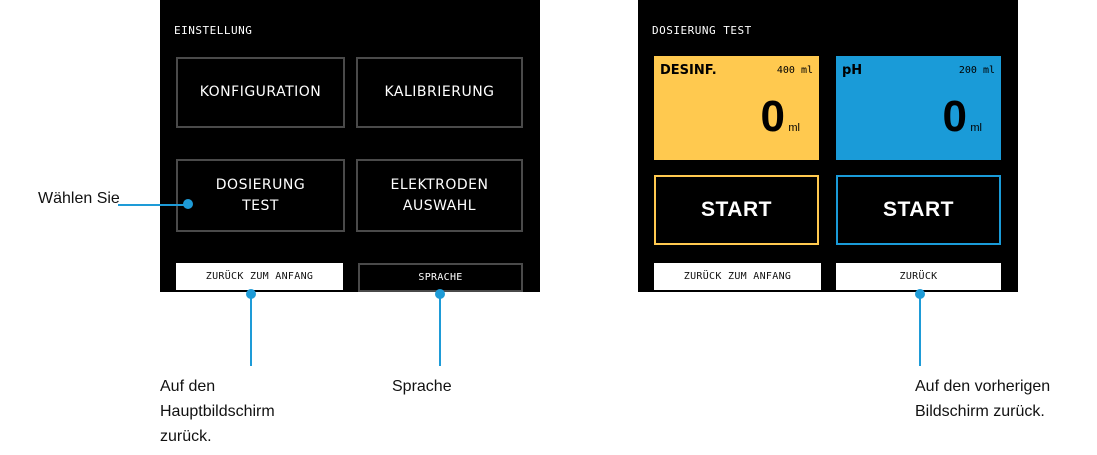 The height and width of the screenshot is (455, 1097). I want to click on start-ph-label: START, so click(918, 209).